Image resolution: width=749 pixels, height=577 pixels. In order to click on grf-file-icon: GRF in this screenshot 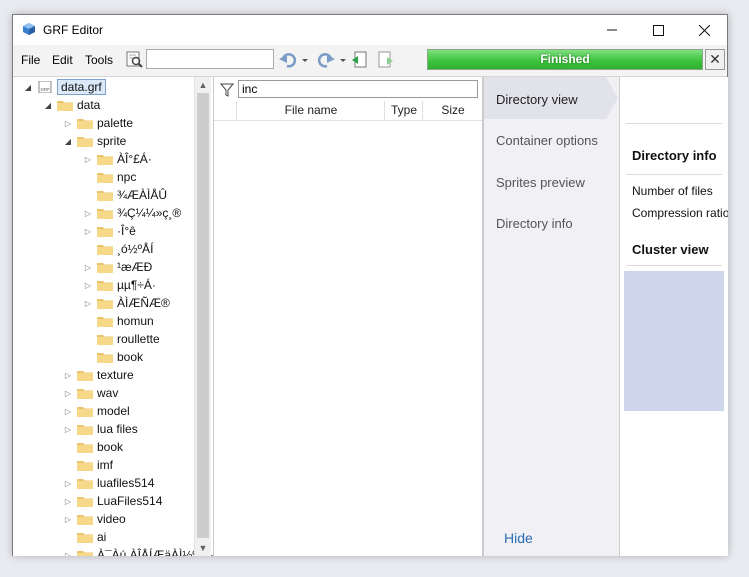, I will do `click(45, 87)`.